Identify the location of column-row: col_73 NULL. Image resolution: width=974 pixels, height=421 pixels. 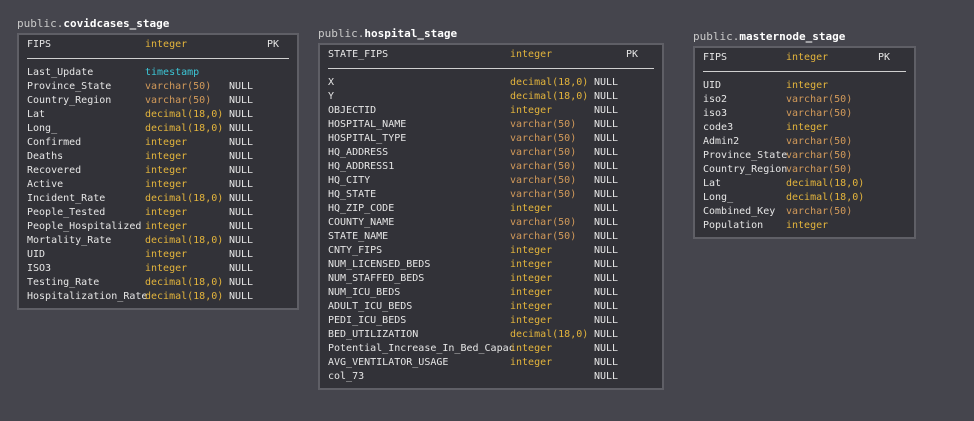
(491, 377).